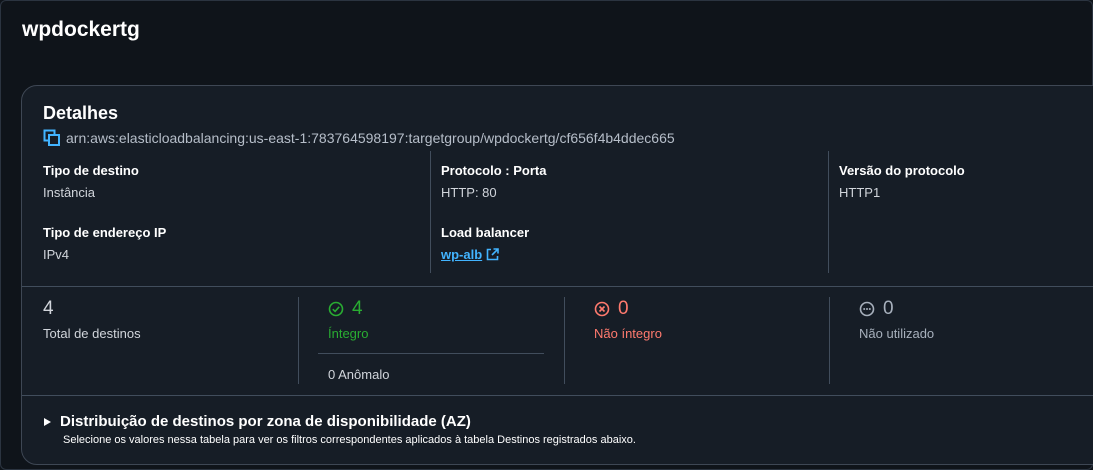  What do you see at coordinates (358, 374) in the screenshot?
I see `anomalous-count: 0 Anômalo` at bounding box center [358, 374].